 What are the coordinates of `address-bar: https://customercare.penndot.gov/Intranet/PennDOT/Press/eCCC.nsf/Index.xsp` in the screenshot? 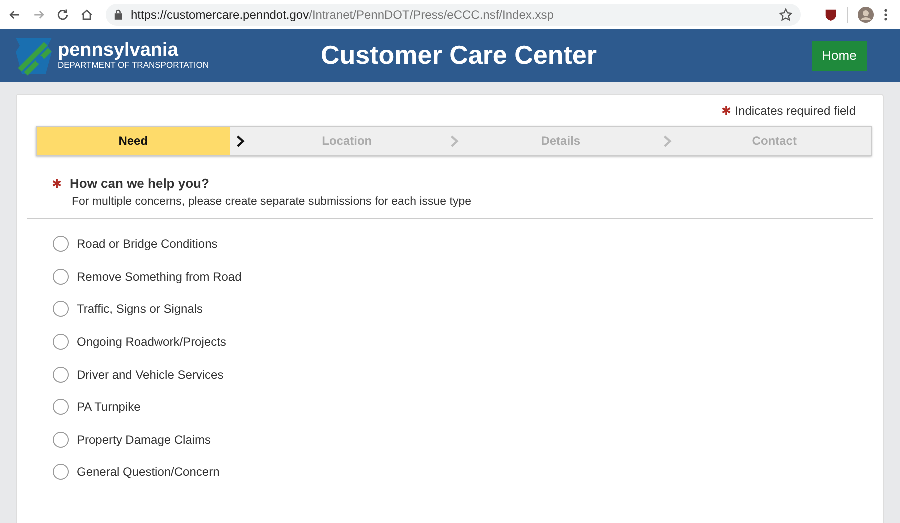 It's located at (453, 15).